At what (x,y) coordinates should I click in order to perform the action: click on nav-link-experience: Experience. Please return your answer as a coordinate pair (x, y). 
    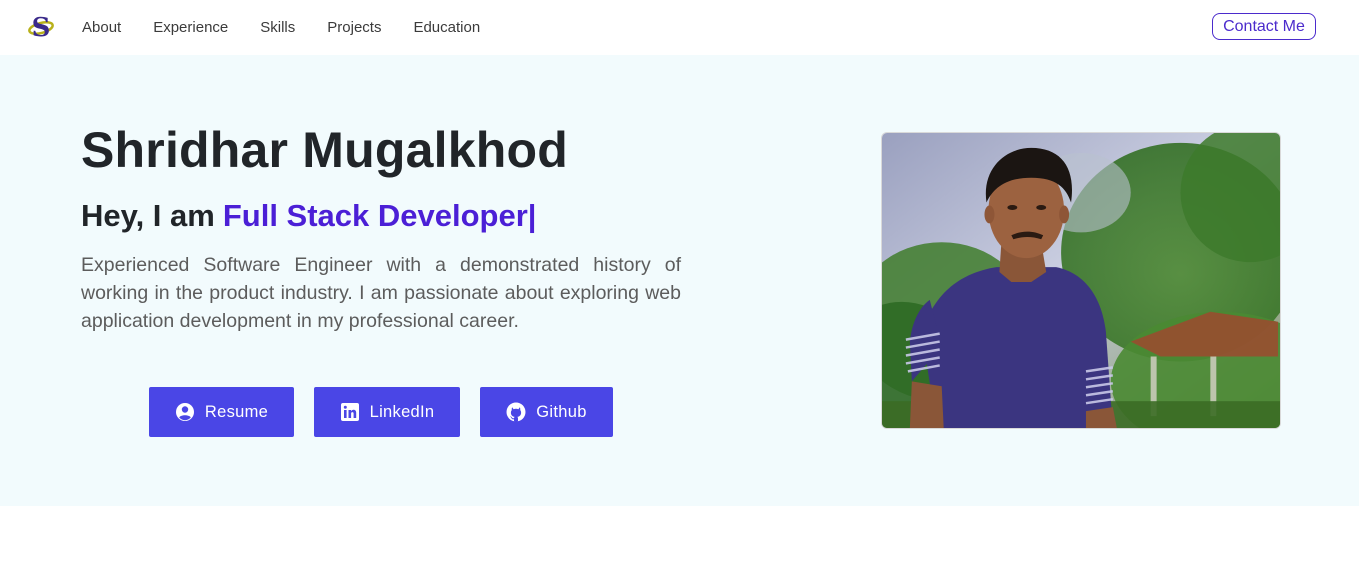
    Looking at the image, I should click on (190, 27).